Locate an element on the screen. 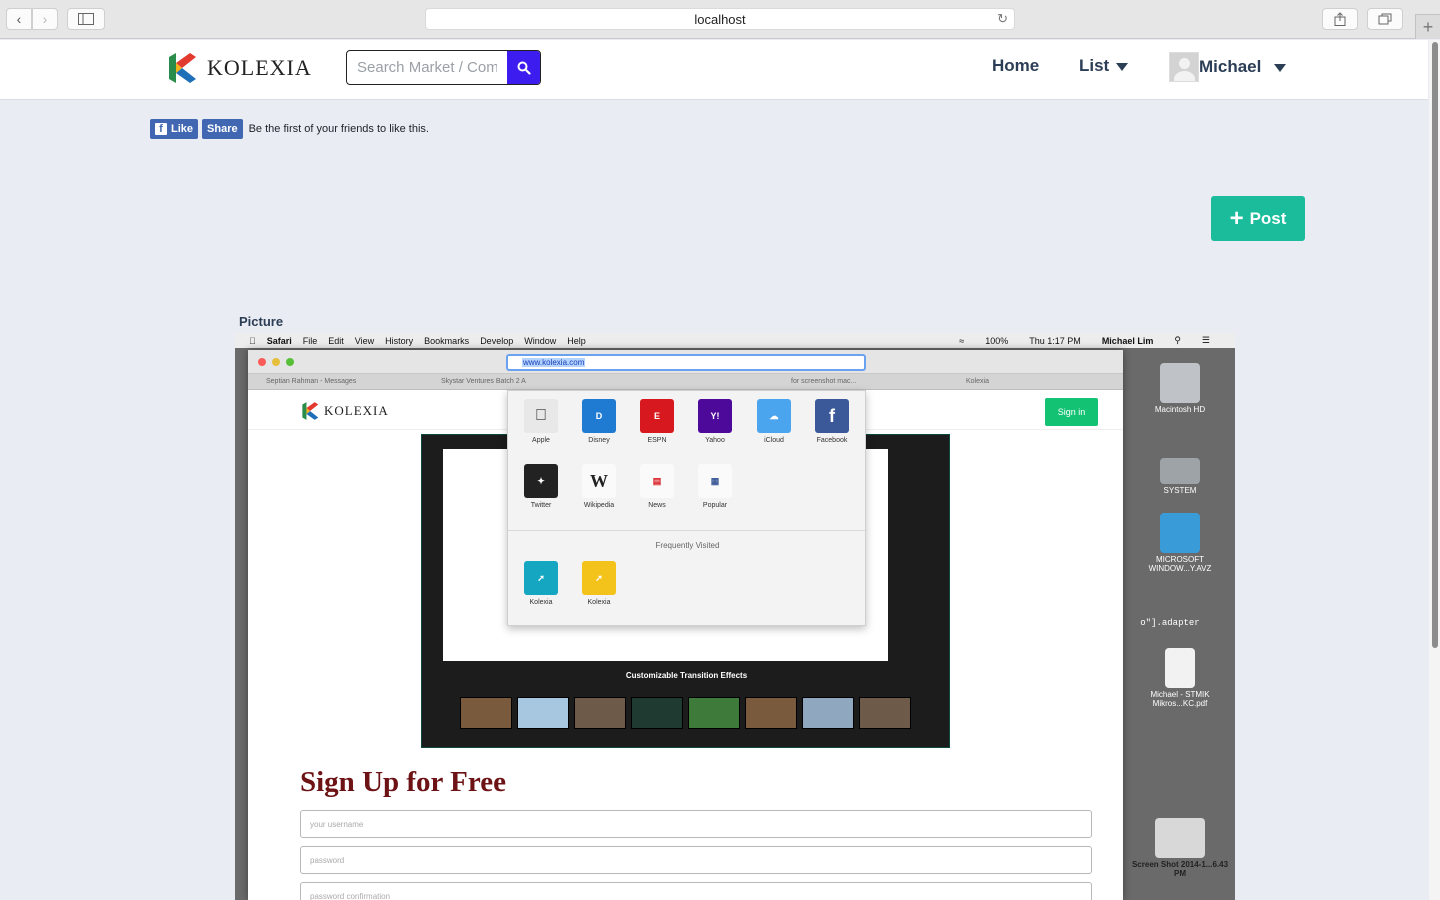 This screenshot has height=900, width=1440. nav-list-label: List is located at coordinates (1094, 65).